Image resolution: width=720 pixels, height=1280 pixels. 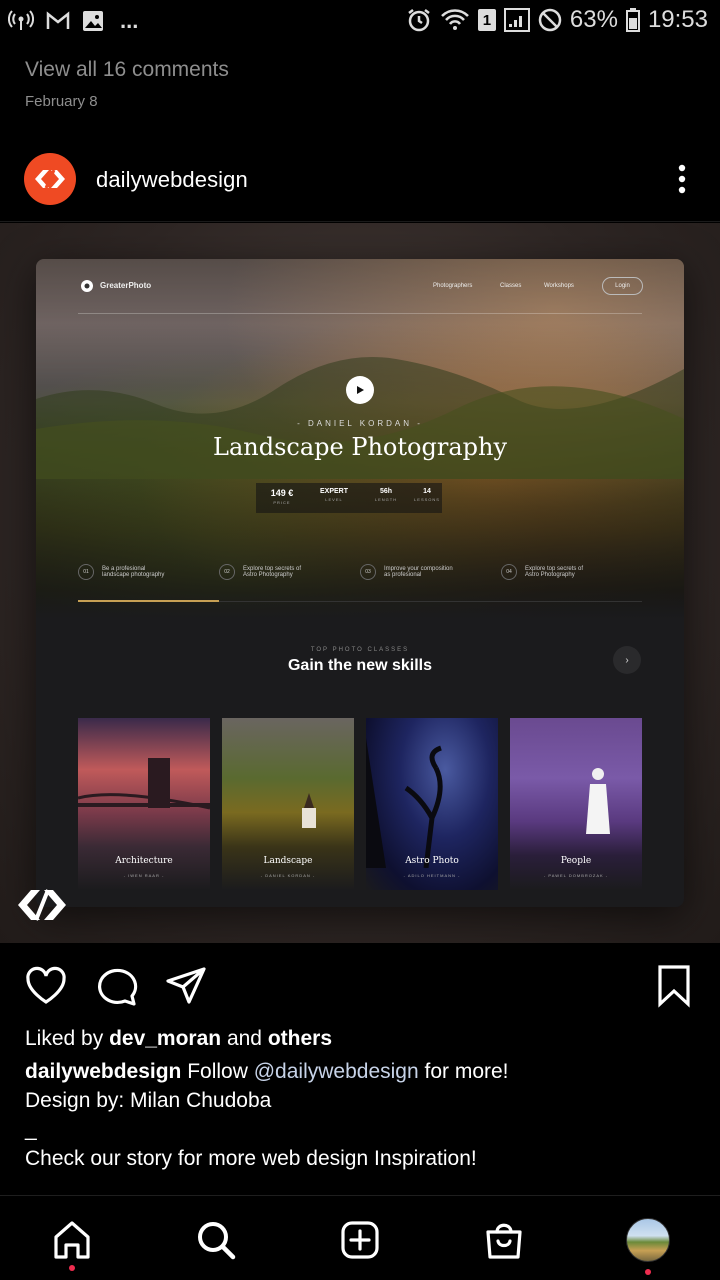 What do you see at coordinates (86, 572) in the screenshot?
I see `feature-1-number: 01` at bounding box center [86, 572].